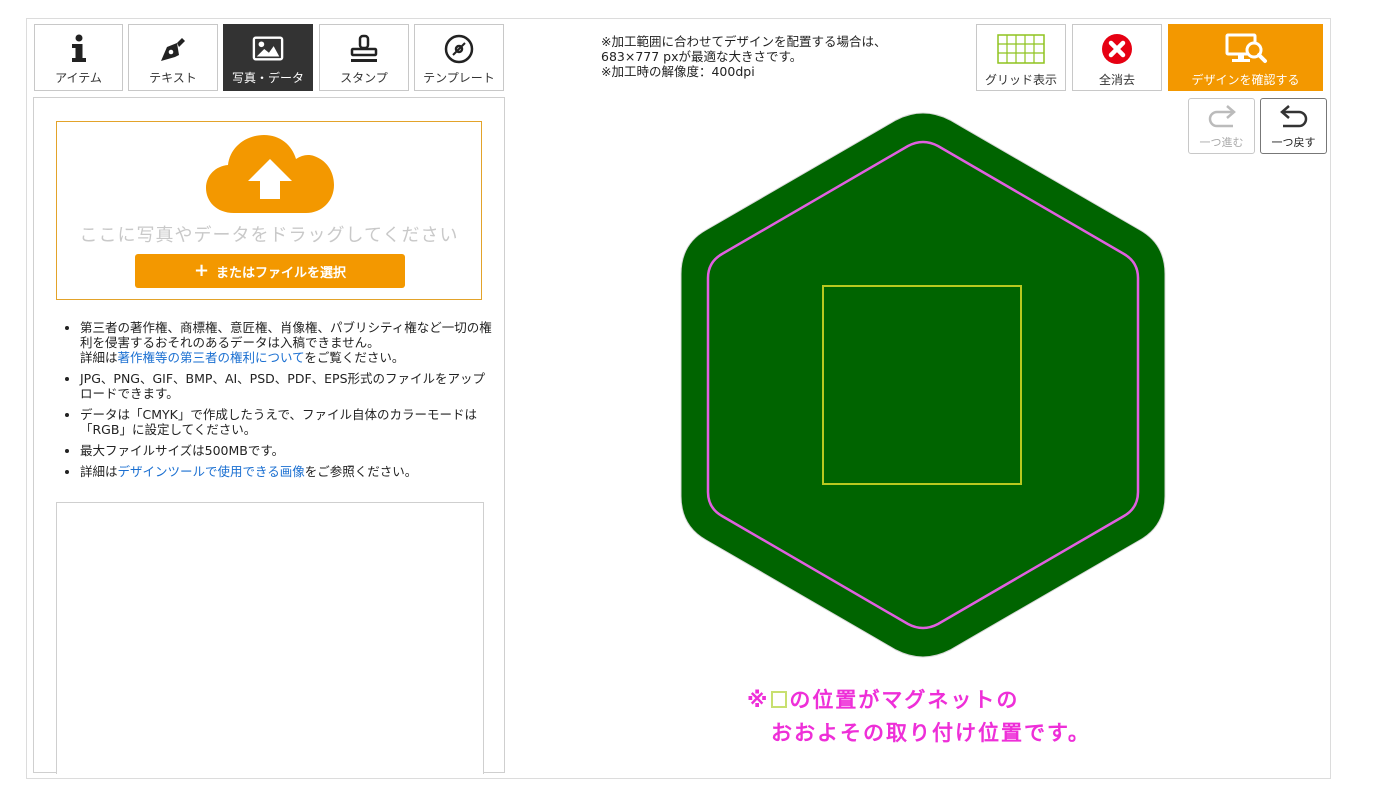 Image resolution: width=1377 pixels, height=802 pixels. I want to click on drop-zone: ここに写真やデータをドラッグしてください + またはファイルを選択, so click(269, 210).